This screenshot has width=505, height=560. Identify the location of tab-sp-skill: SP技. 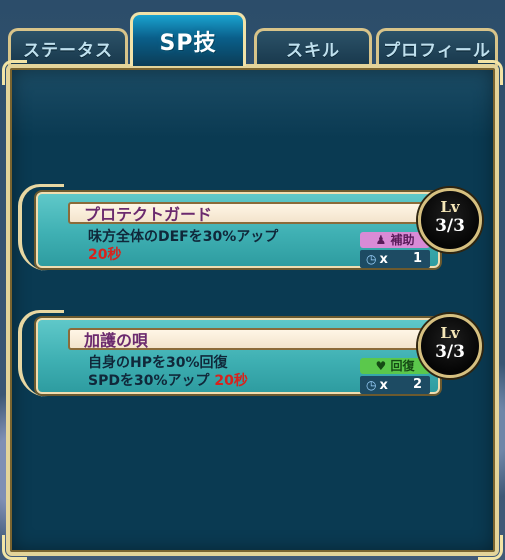
(188, 39).